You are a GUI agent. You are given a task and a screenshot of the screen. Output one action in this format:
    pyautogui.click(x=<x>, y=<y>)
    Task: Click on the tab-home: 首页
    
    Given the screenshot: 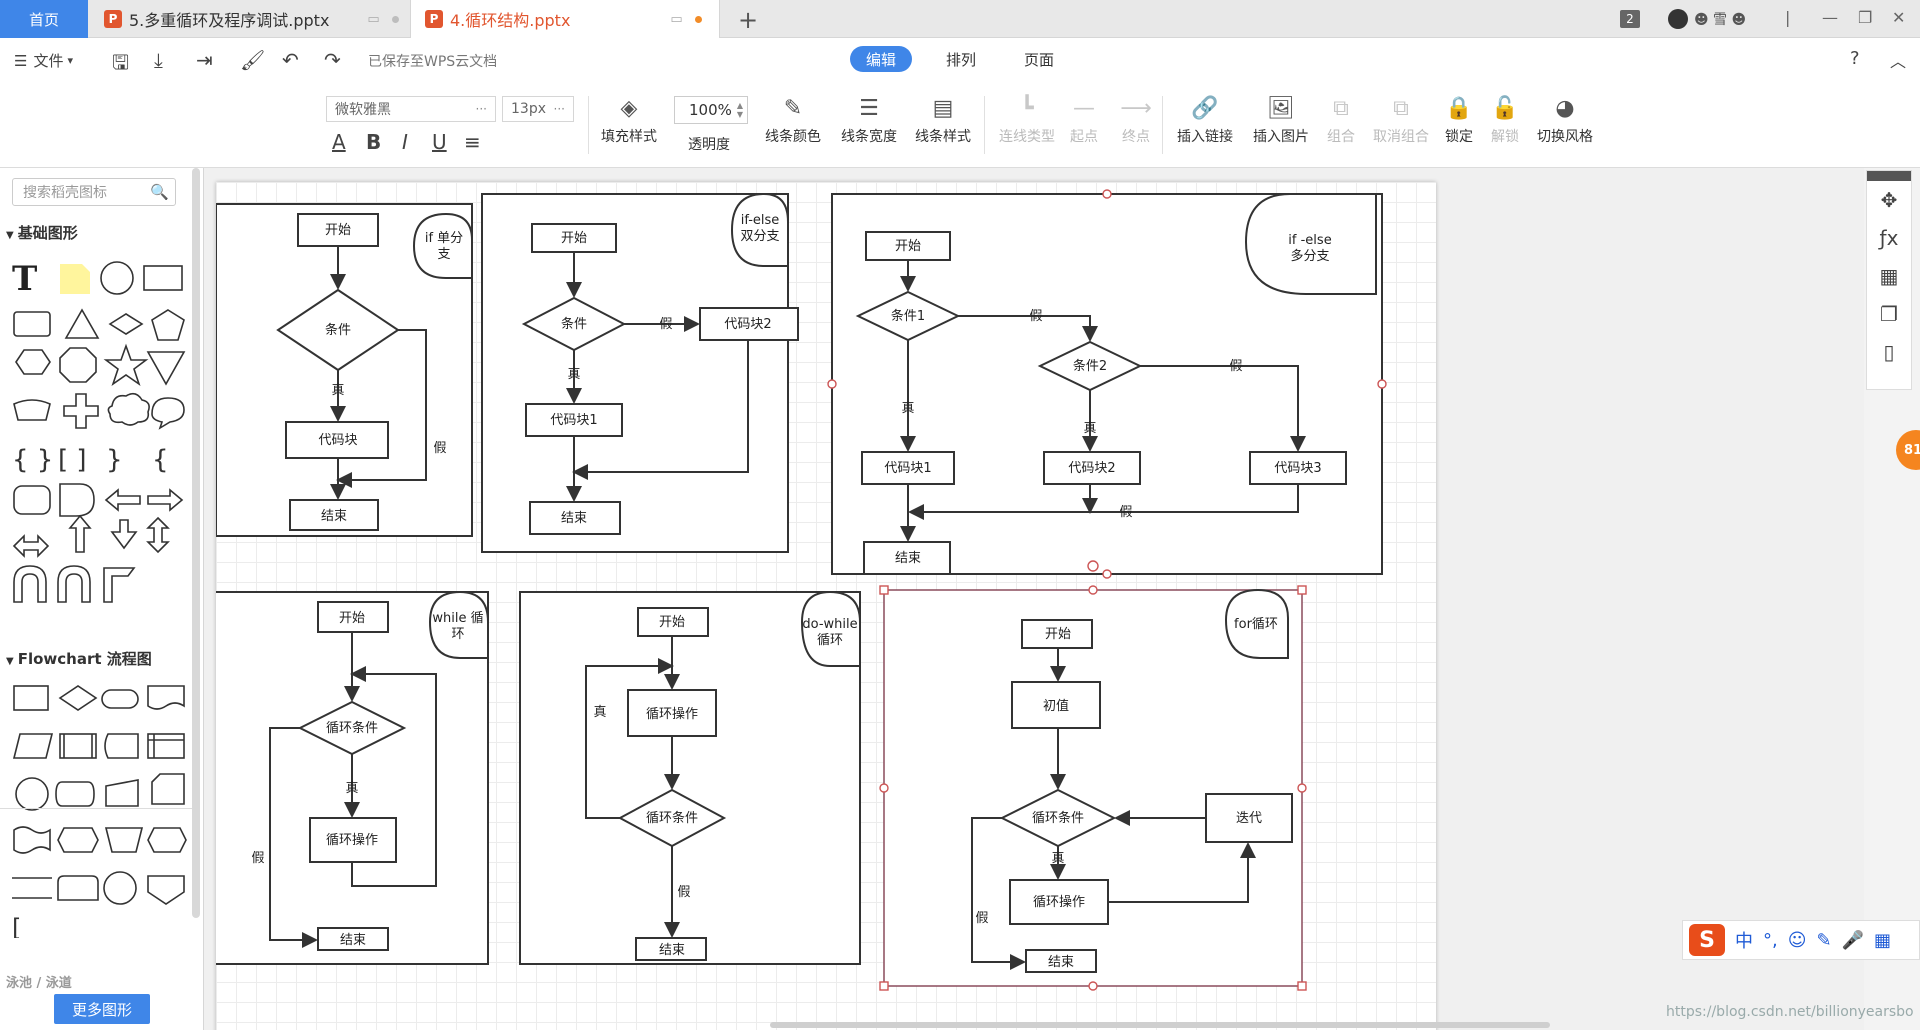 What is the action you would take?
    pyautogui.click(x=44, y=19)
    